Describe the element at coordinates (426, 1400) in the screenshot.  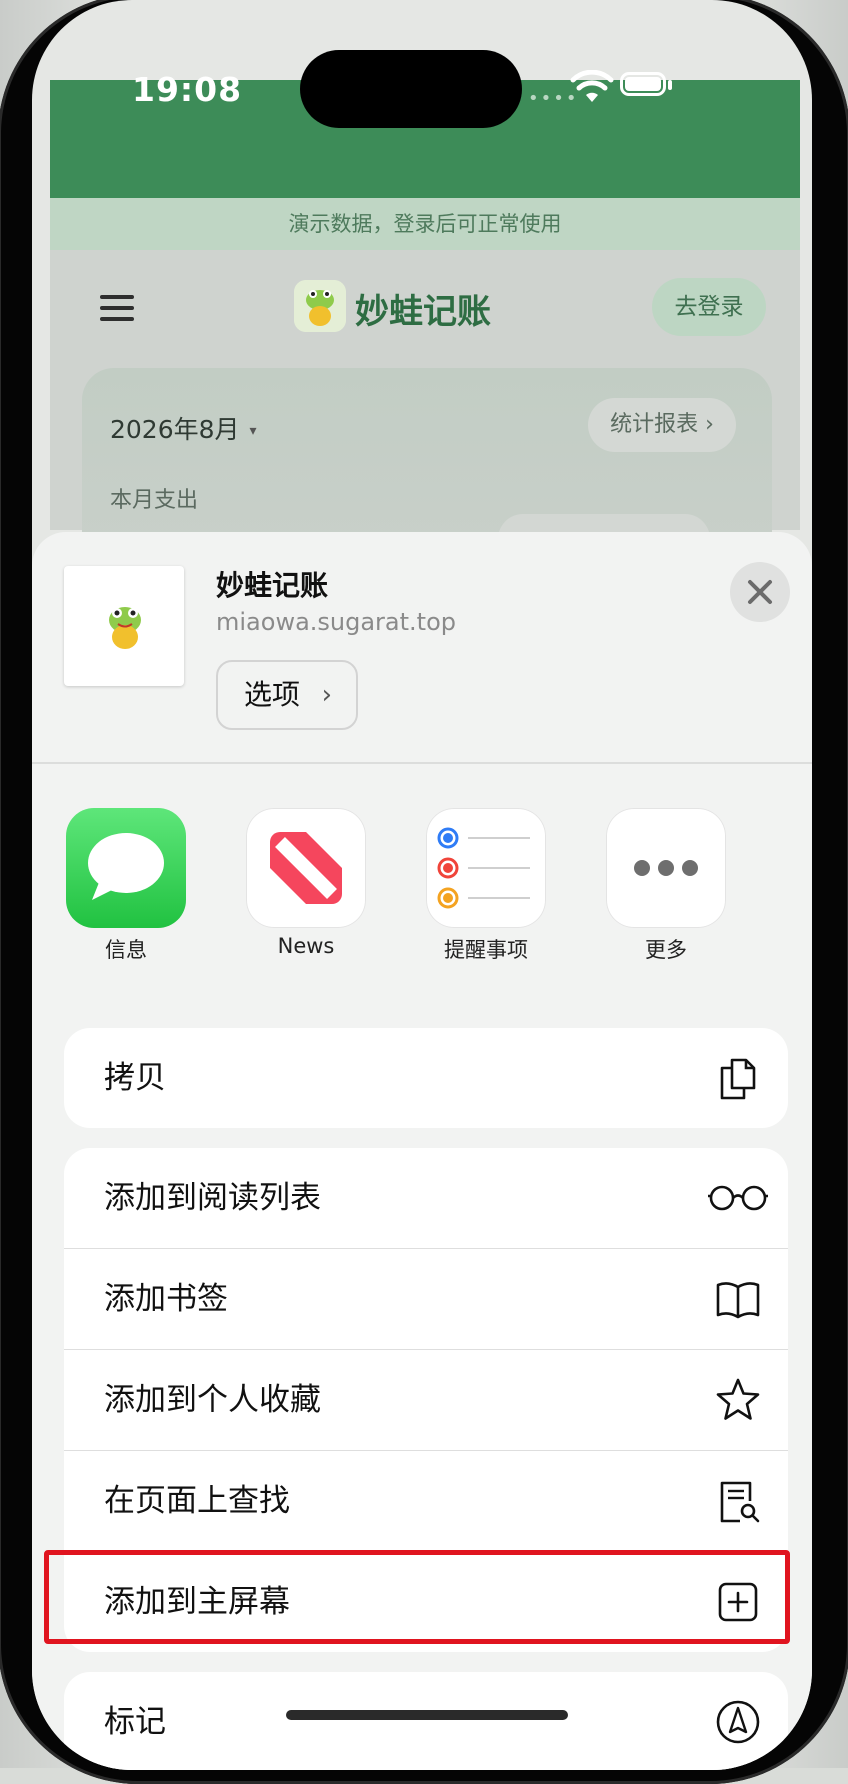
I see `action-add-favorites: 添加到个人收藏` at that location.